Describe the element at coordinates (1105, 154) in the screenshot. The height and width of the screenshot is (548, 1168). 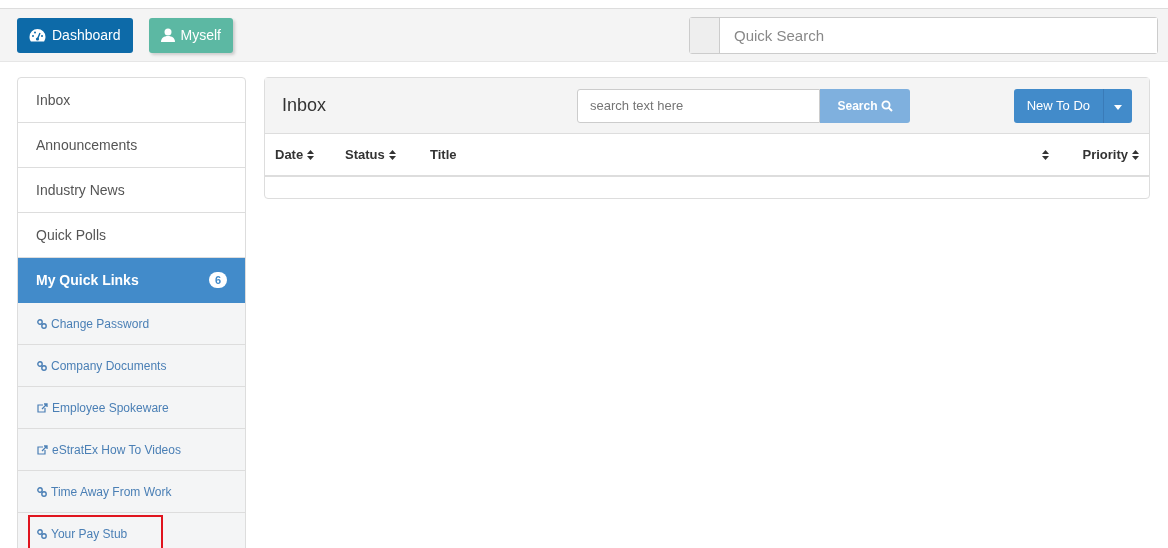
I see `column-header: Priority` at that location.